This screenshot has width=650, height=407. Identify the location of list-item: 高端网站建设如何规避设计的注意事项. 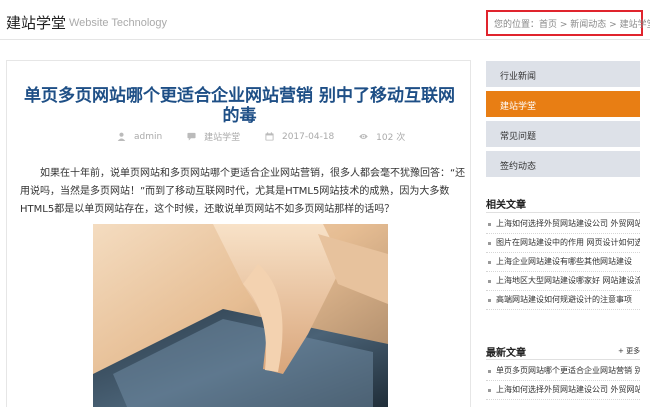
(563, 300).